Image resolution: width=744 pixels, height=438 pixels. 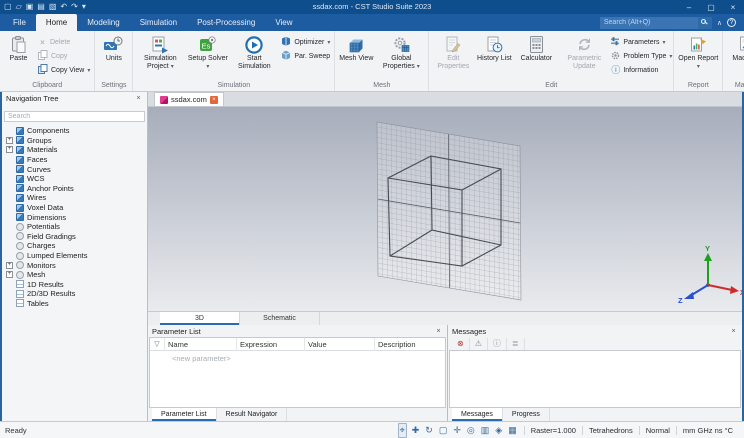 What do you see at coordinates (497, 343) in the screenshot?
I see `info-filter-icon: ⓘ` at bounding box center [497, 343].